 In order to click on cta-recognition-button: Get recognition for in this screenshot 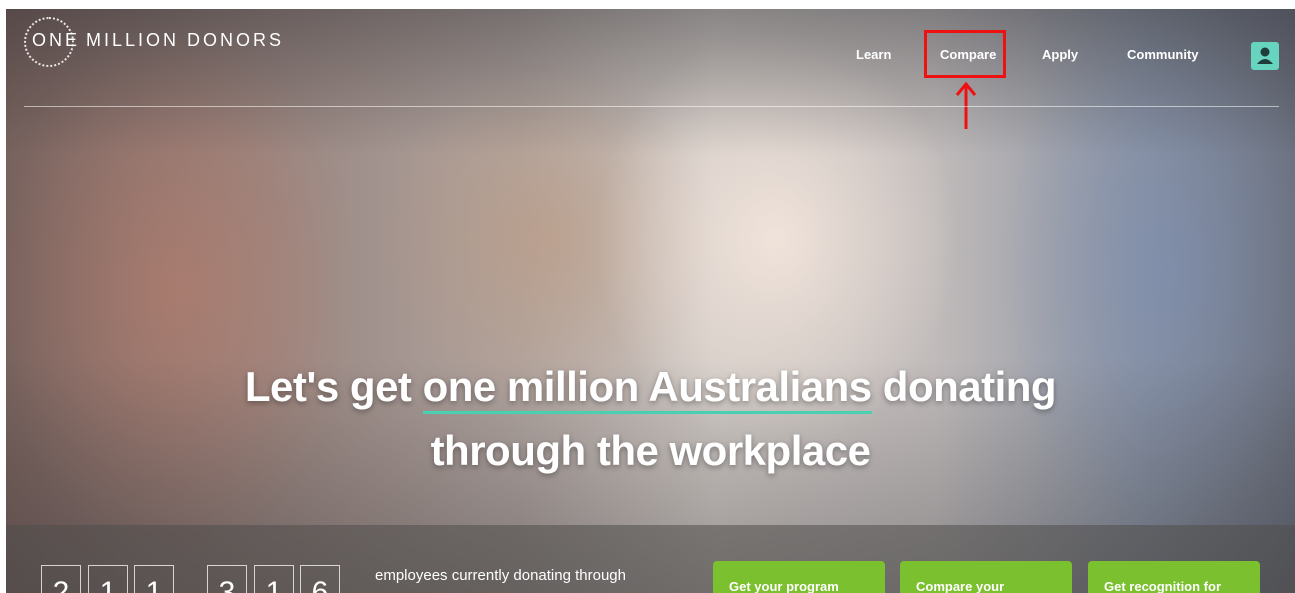, I will do `click(1174, 577)`.